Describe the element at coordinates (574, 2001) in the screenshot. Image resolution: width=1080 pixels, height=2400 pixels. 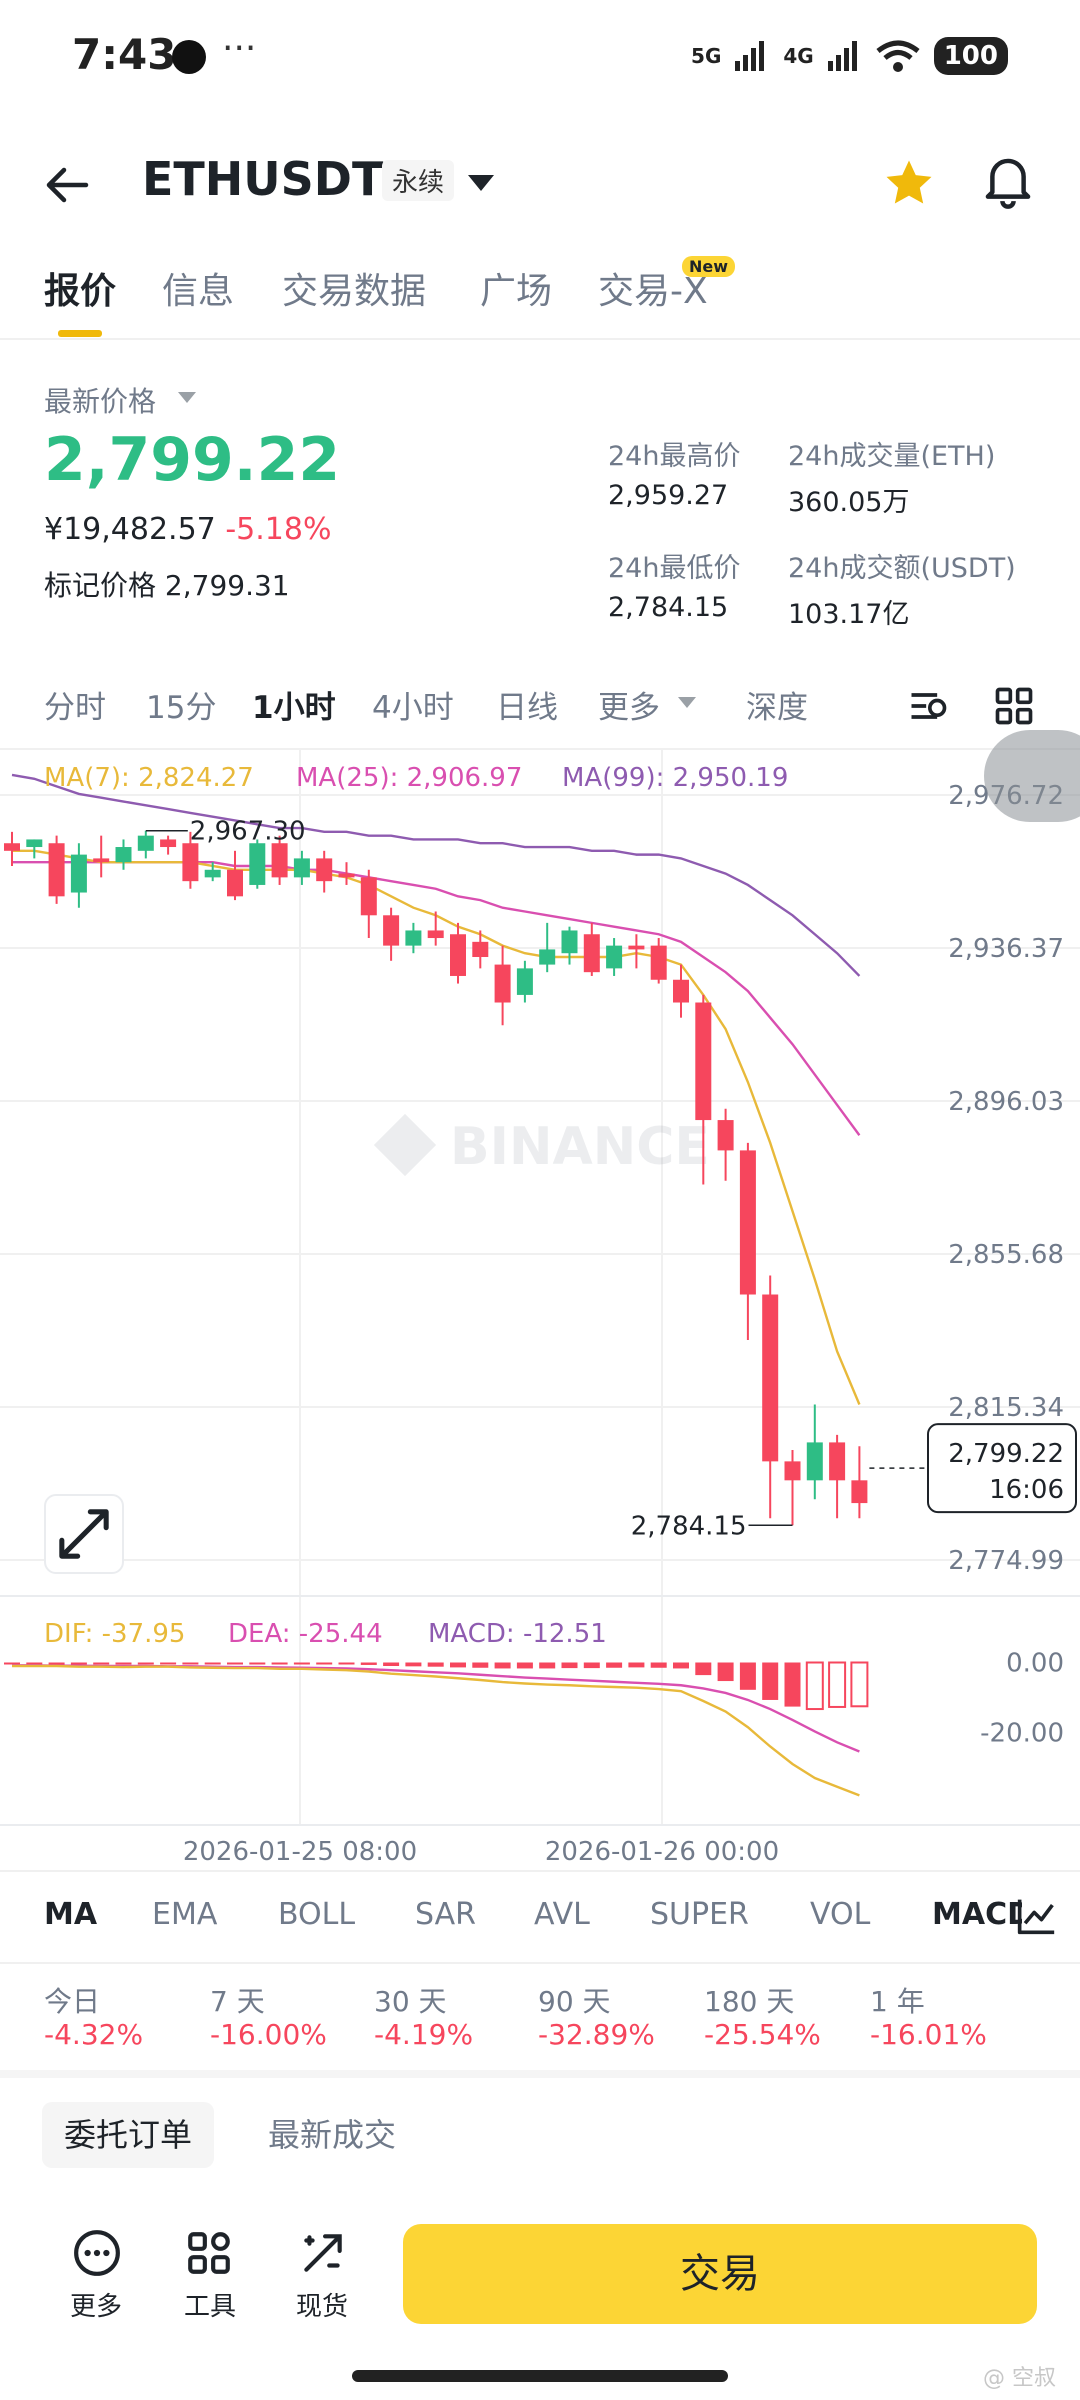
I see `perf-label-90d: 90 天` at that location.